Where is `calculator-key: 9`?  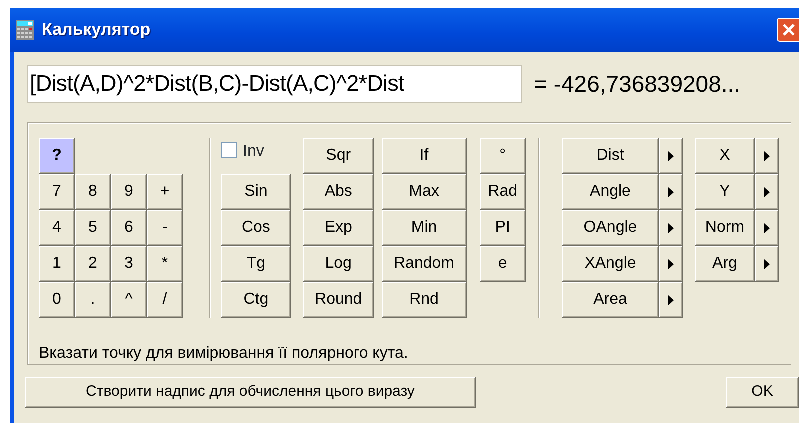
calculator-key: 9 is located at coordinates (129, 192).